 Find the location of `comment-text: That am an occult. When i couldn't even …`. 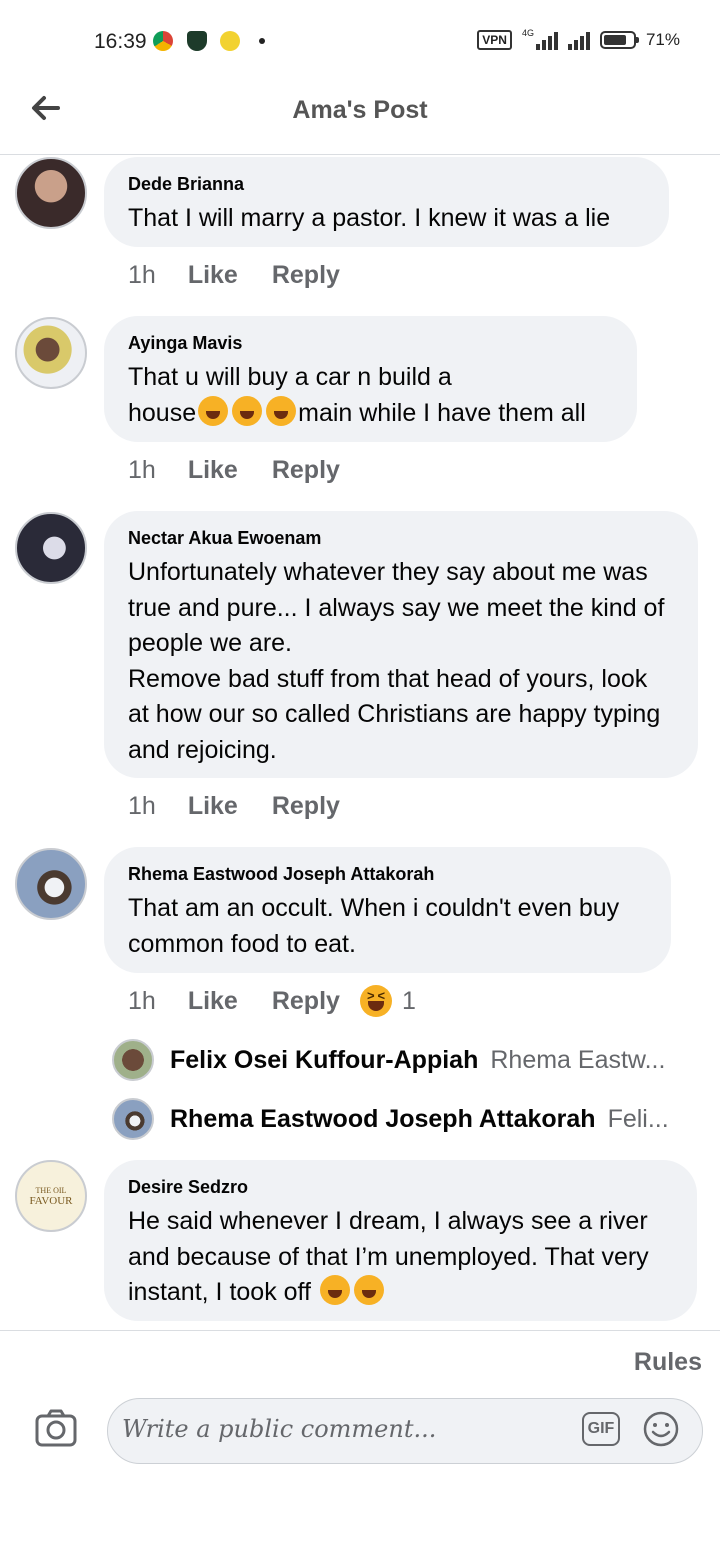

comment-text: That am an occult. When i couldn't even … is located at coordinates (377, 926).